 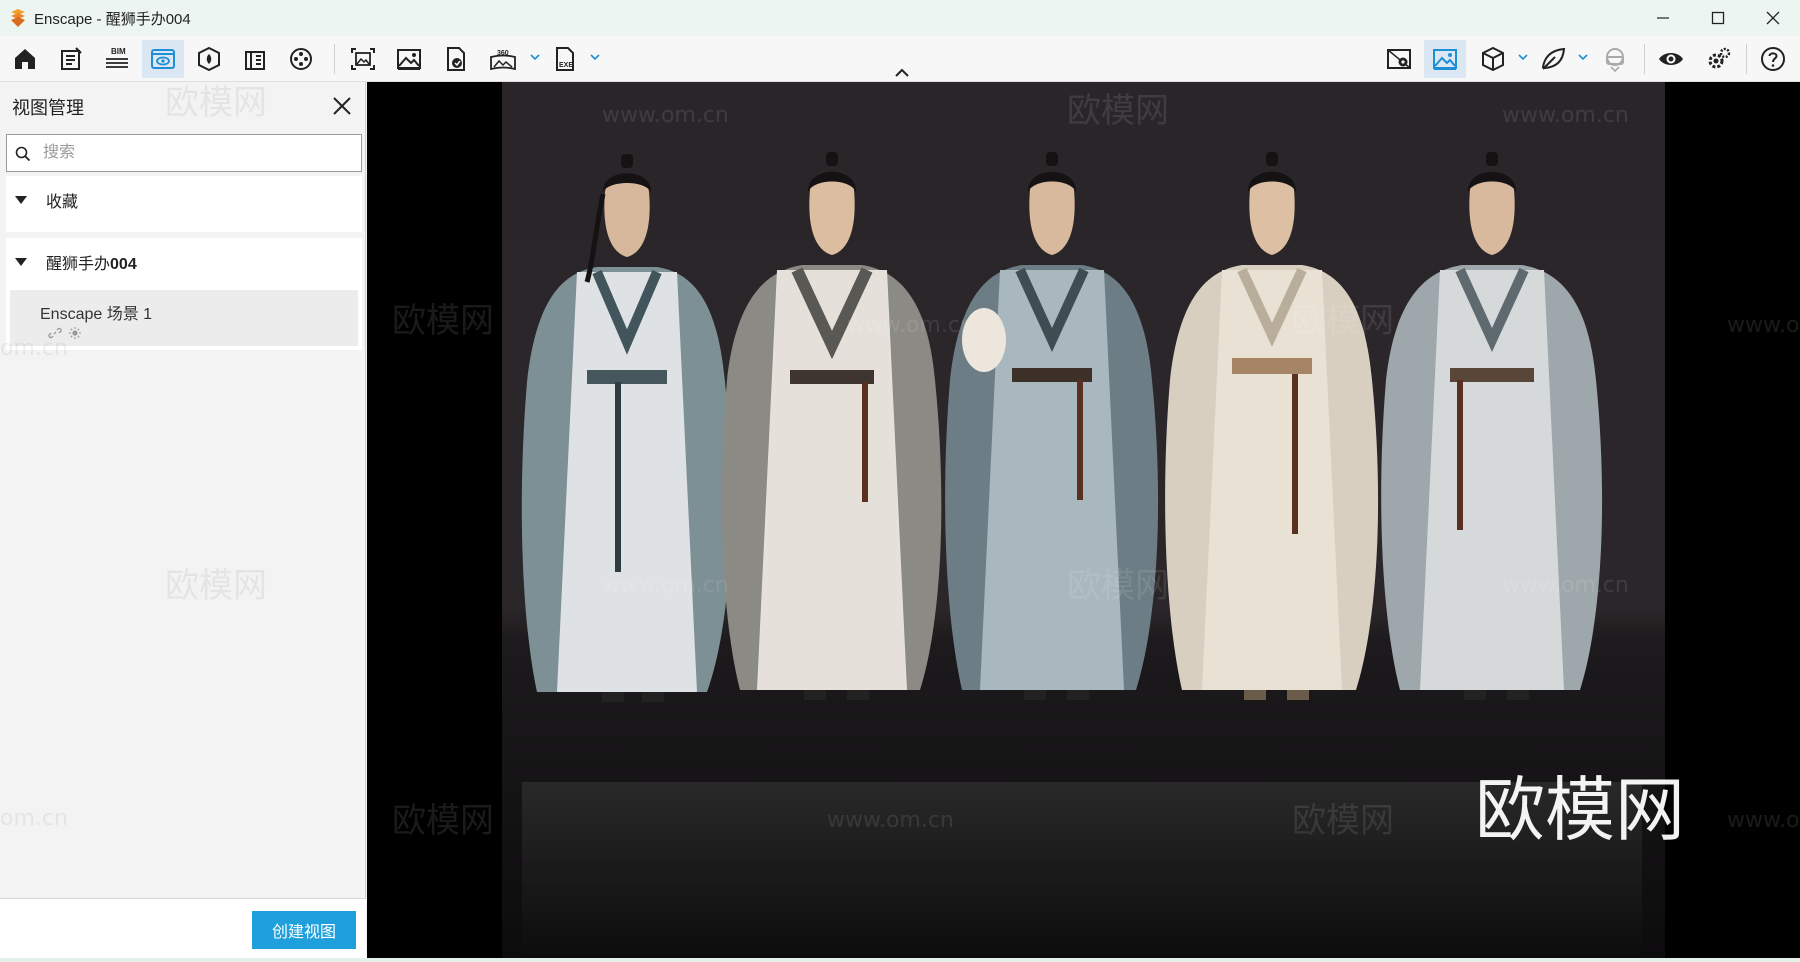 I want to click on visual-settings-icon, so click(x=1445, y=59).